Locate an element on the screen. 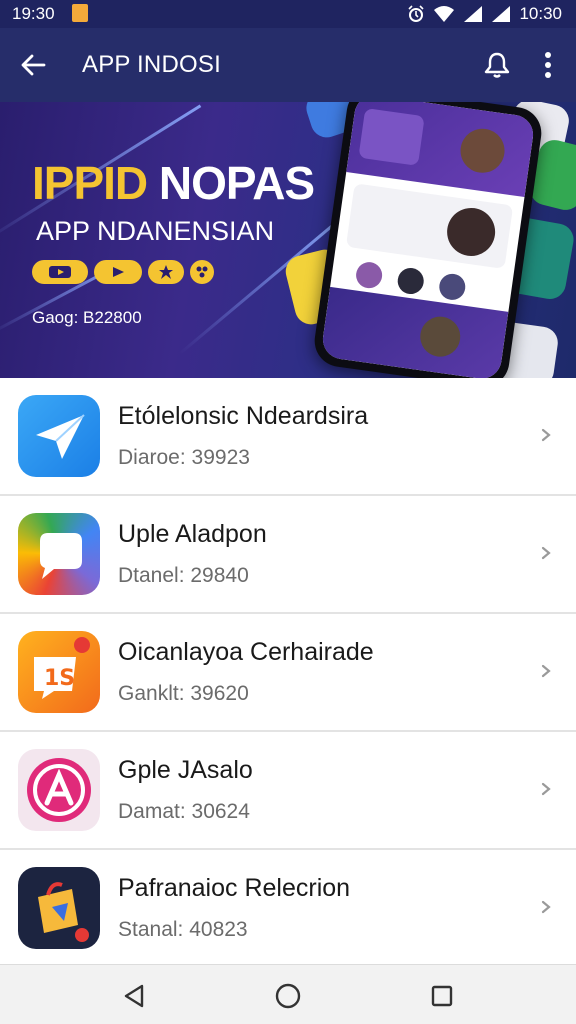  back-triangle-icon is located at coordinates (134, 996).